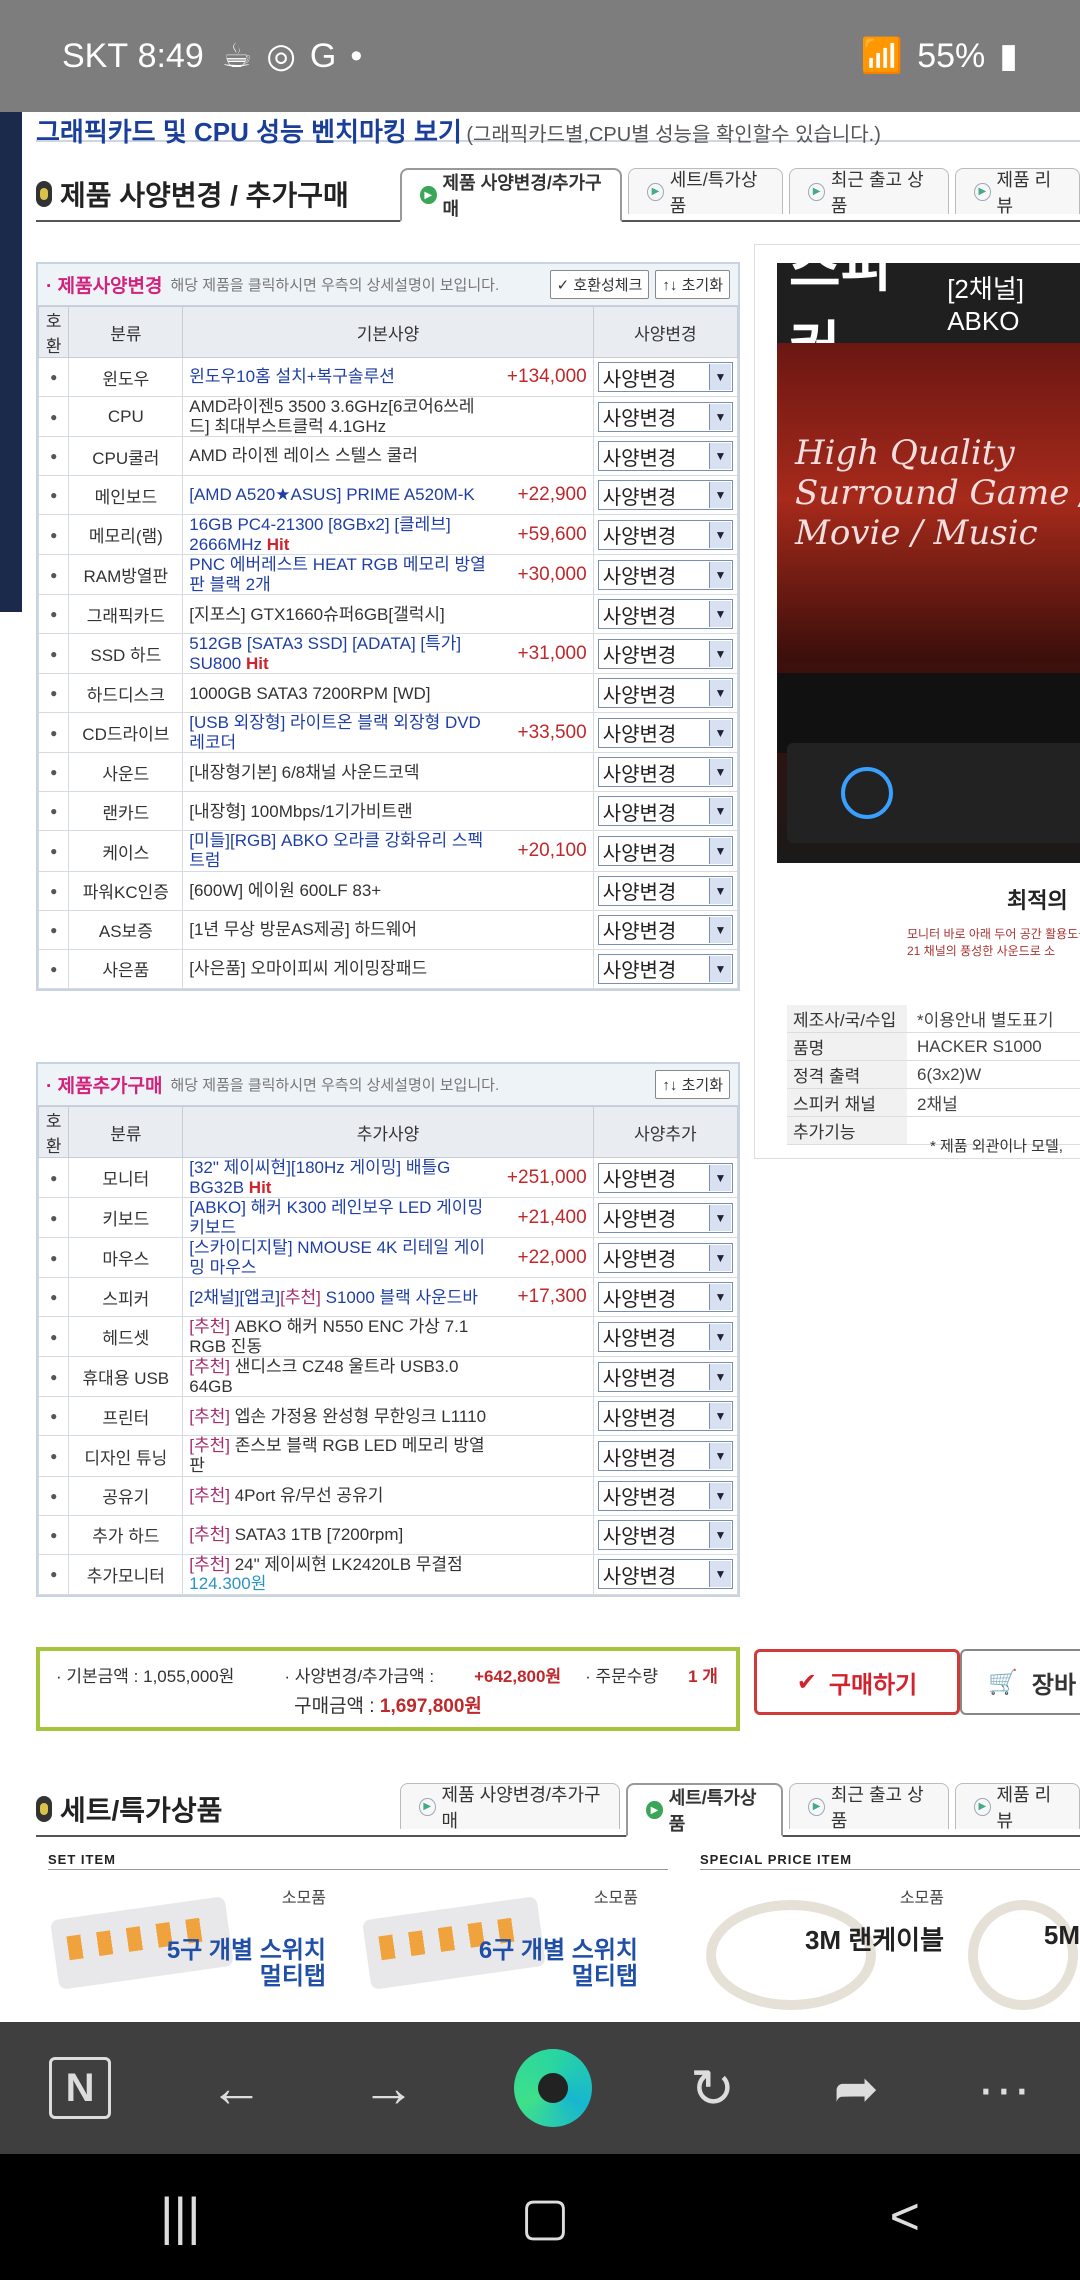 This screenshot has height=2280, width=1080. I want to click on row-spec-text: [추천] 4Port 유/무선 공유기, so click(387, 1496).